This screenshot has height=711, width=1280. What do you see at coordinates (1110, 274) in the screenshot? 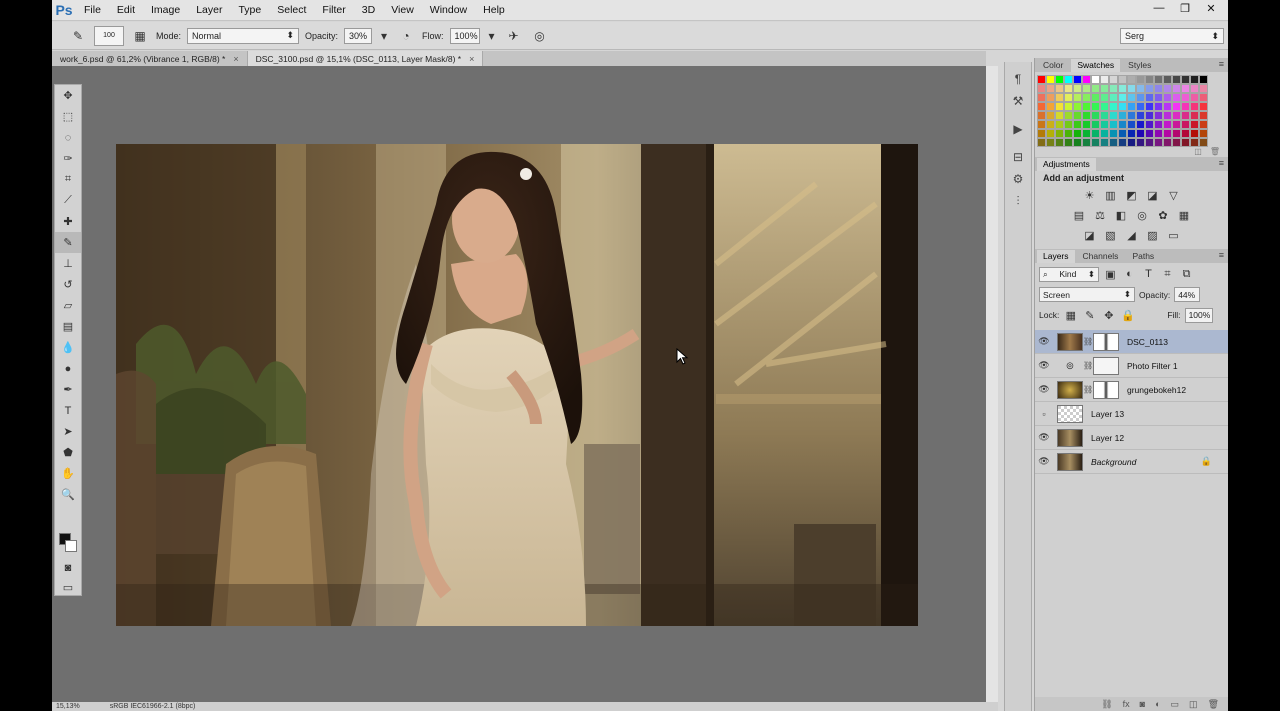
I see `filter-pixel-icon: ▣` at bounding box center [1110, 274].